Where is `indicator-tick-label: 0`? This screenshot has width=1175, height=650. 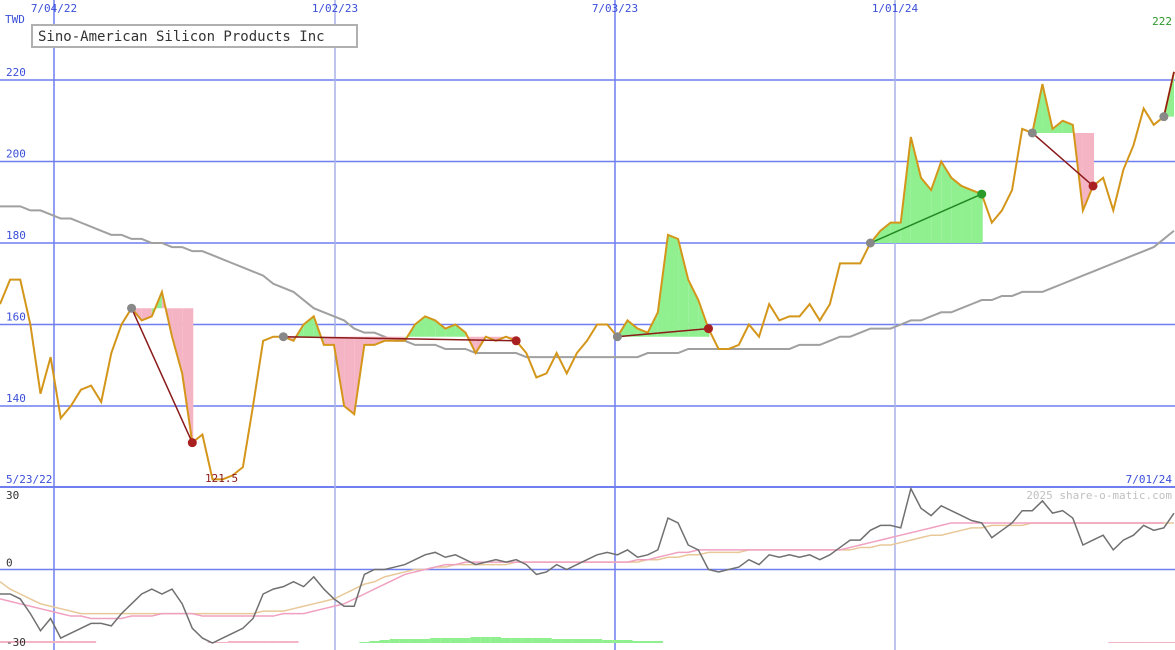
indicator-tick-label: 0 is located at coordinates (9, 563).